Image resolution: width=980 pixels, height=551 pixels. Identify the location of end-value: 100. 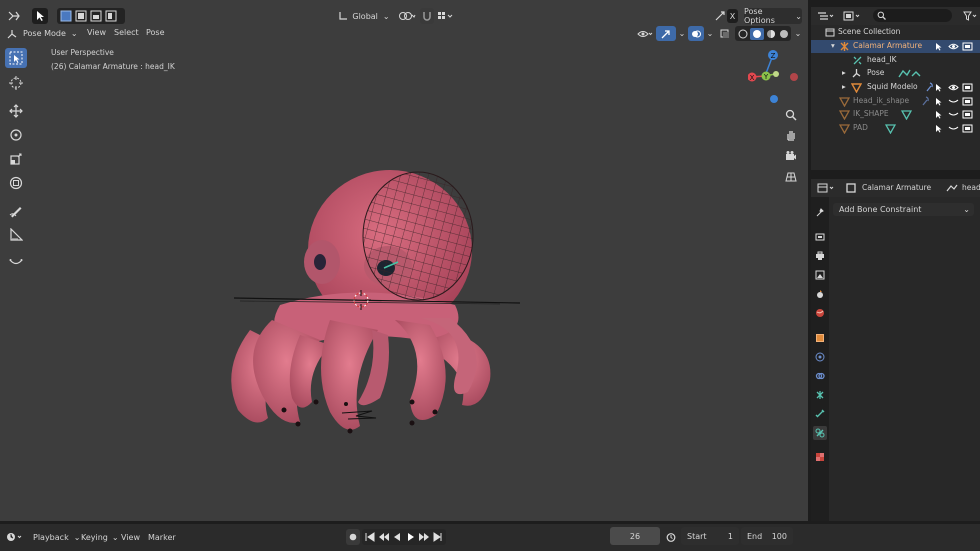
(779, 536).